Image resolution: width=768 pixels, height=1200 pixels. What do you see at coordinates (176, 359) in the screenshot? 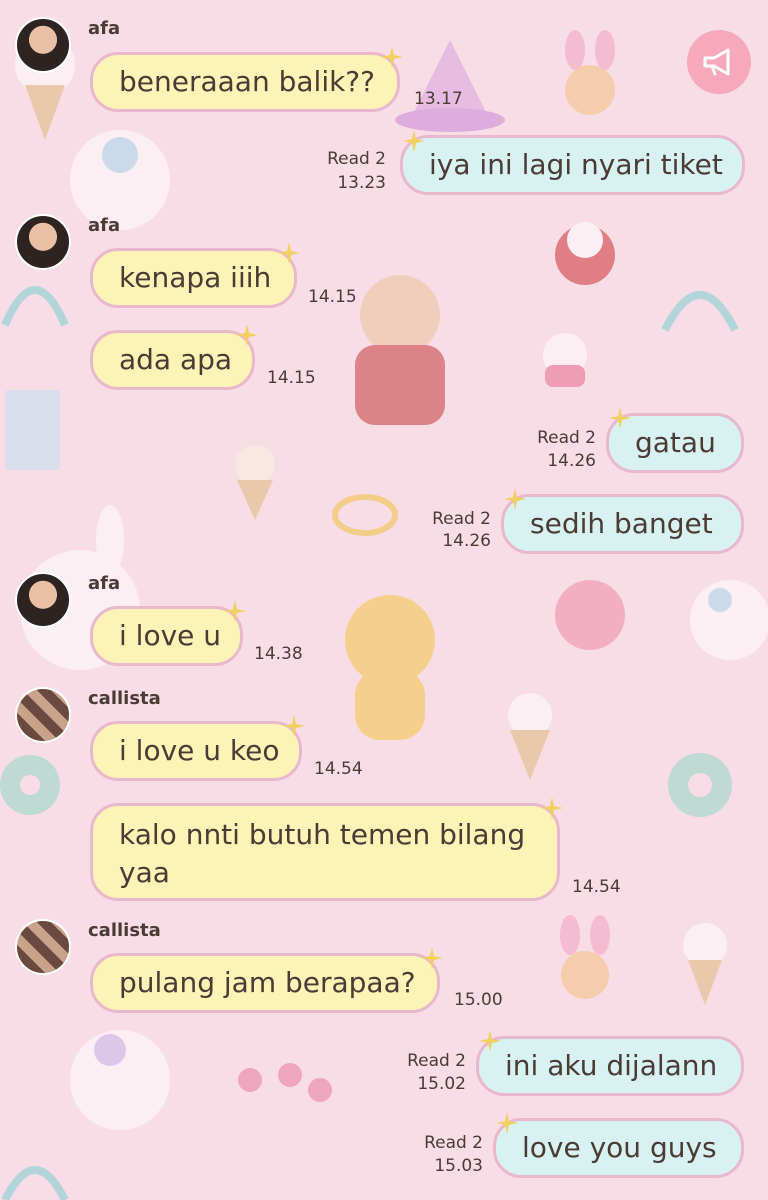
I see `message-text: ada apa` at bounding box center [176, 359].